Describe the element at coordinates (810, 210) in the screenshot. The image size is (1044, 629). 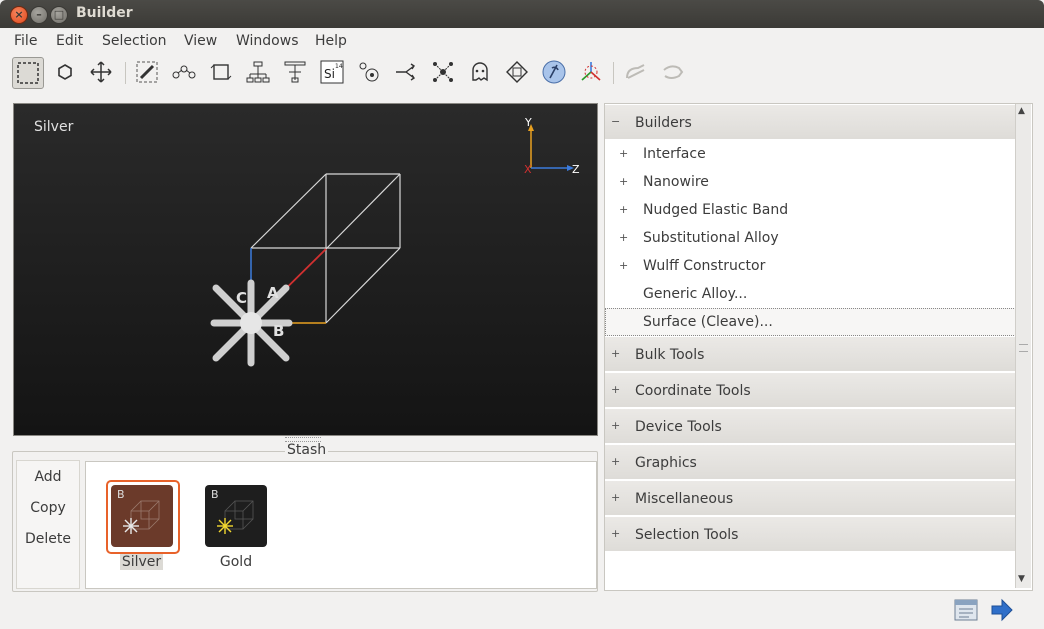
I see `tree-item-nudged-elastic-band: + Nudged Elastic Band` at that location.